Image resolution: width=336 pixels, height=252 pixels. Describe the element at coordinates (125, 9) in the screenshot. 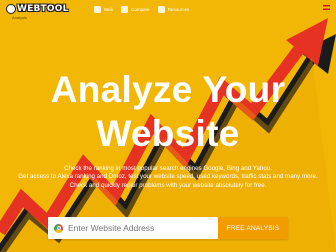

I see `document-icon` at that location.